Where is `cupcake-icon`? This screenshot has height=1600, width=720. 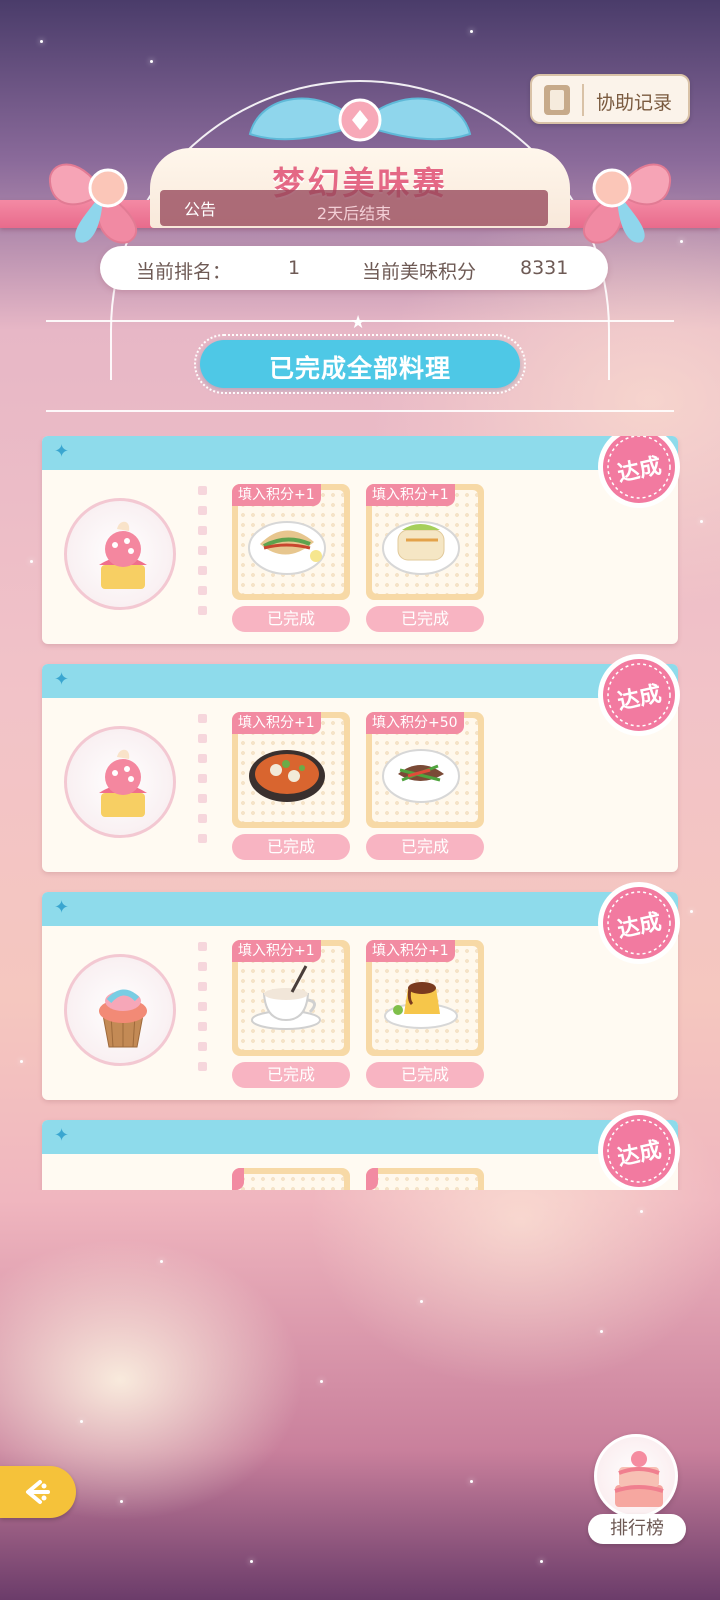
cupcake-icon is located at coordinates (123, 1018).